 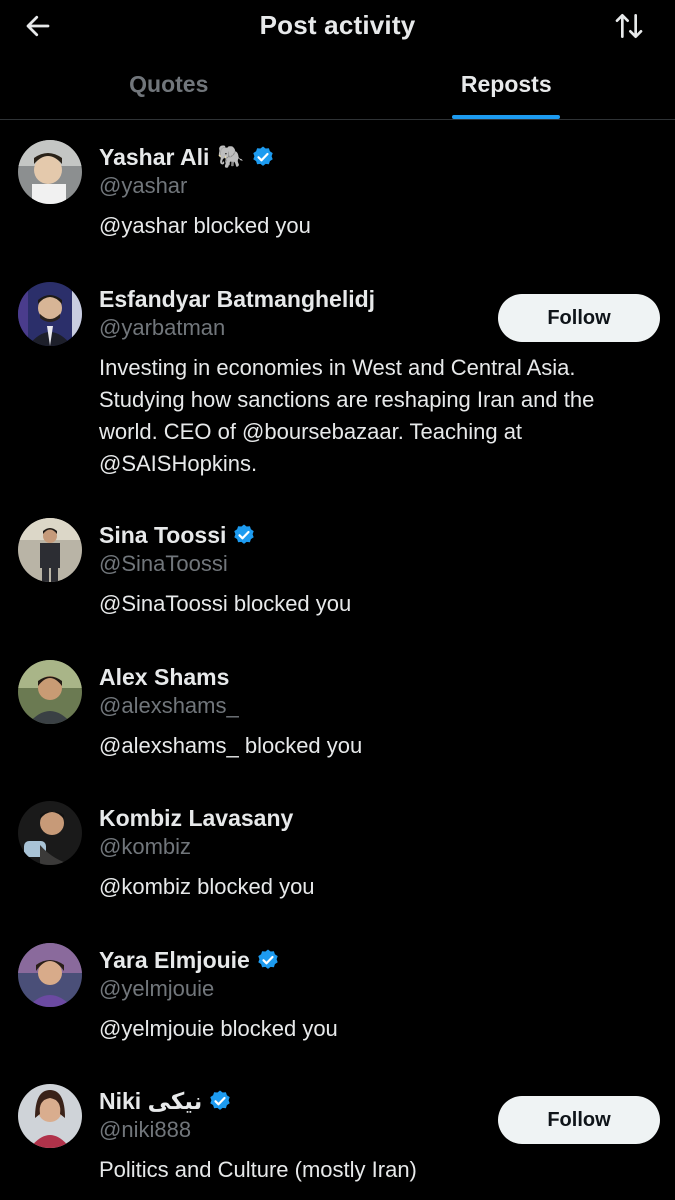 I want to click on user-bio: @yelmjouie blocked you, so click(x=218, y=1028).